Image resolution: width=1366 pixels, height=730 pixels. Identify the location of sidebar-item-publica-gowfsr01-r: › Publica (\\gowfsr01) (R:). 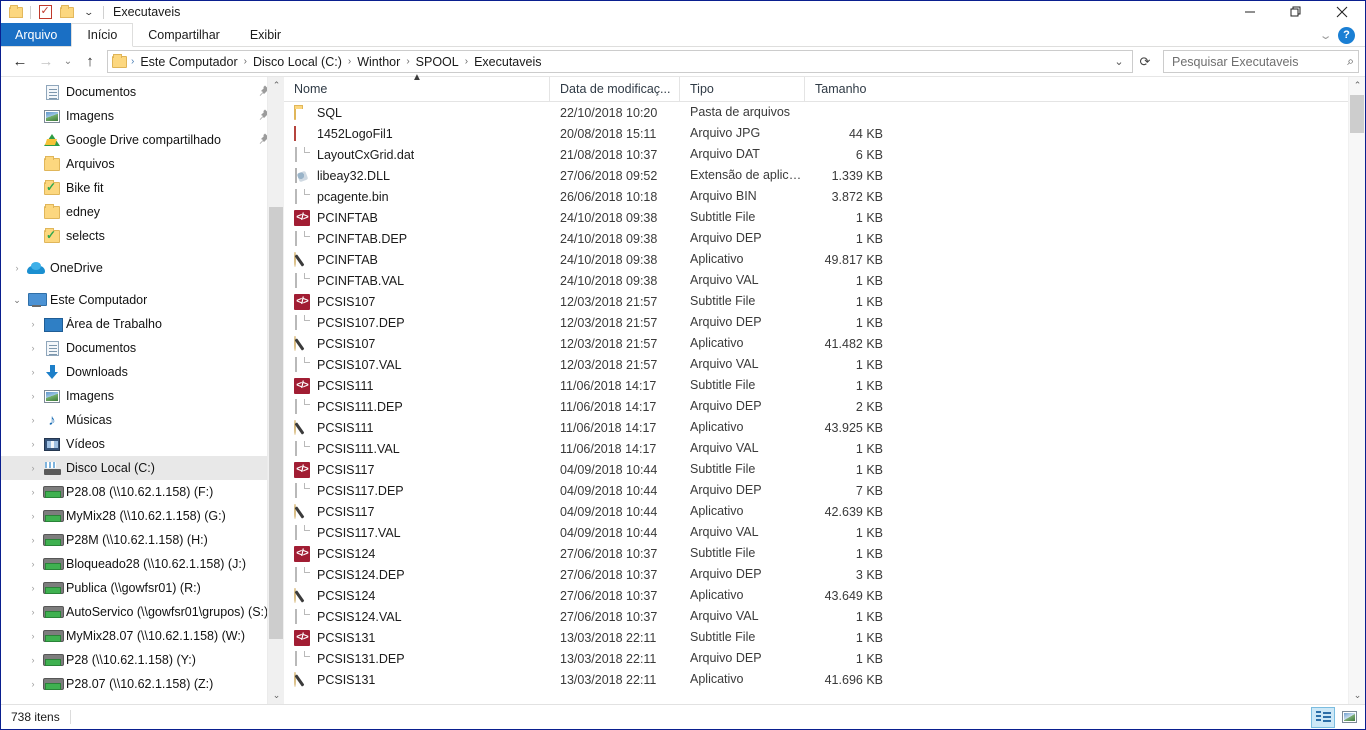
(142, 588).